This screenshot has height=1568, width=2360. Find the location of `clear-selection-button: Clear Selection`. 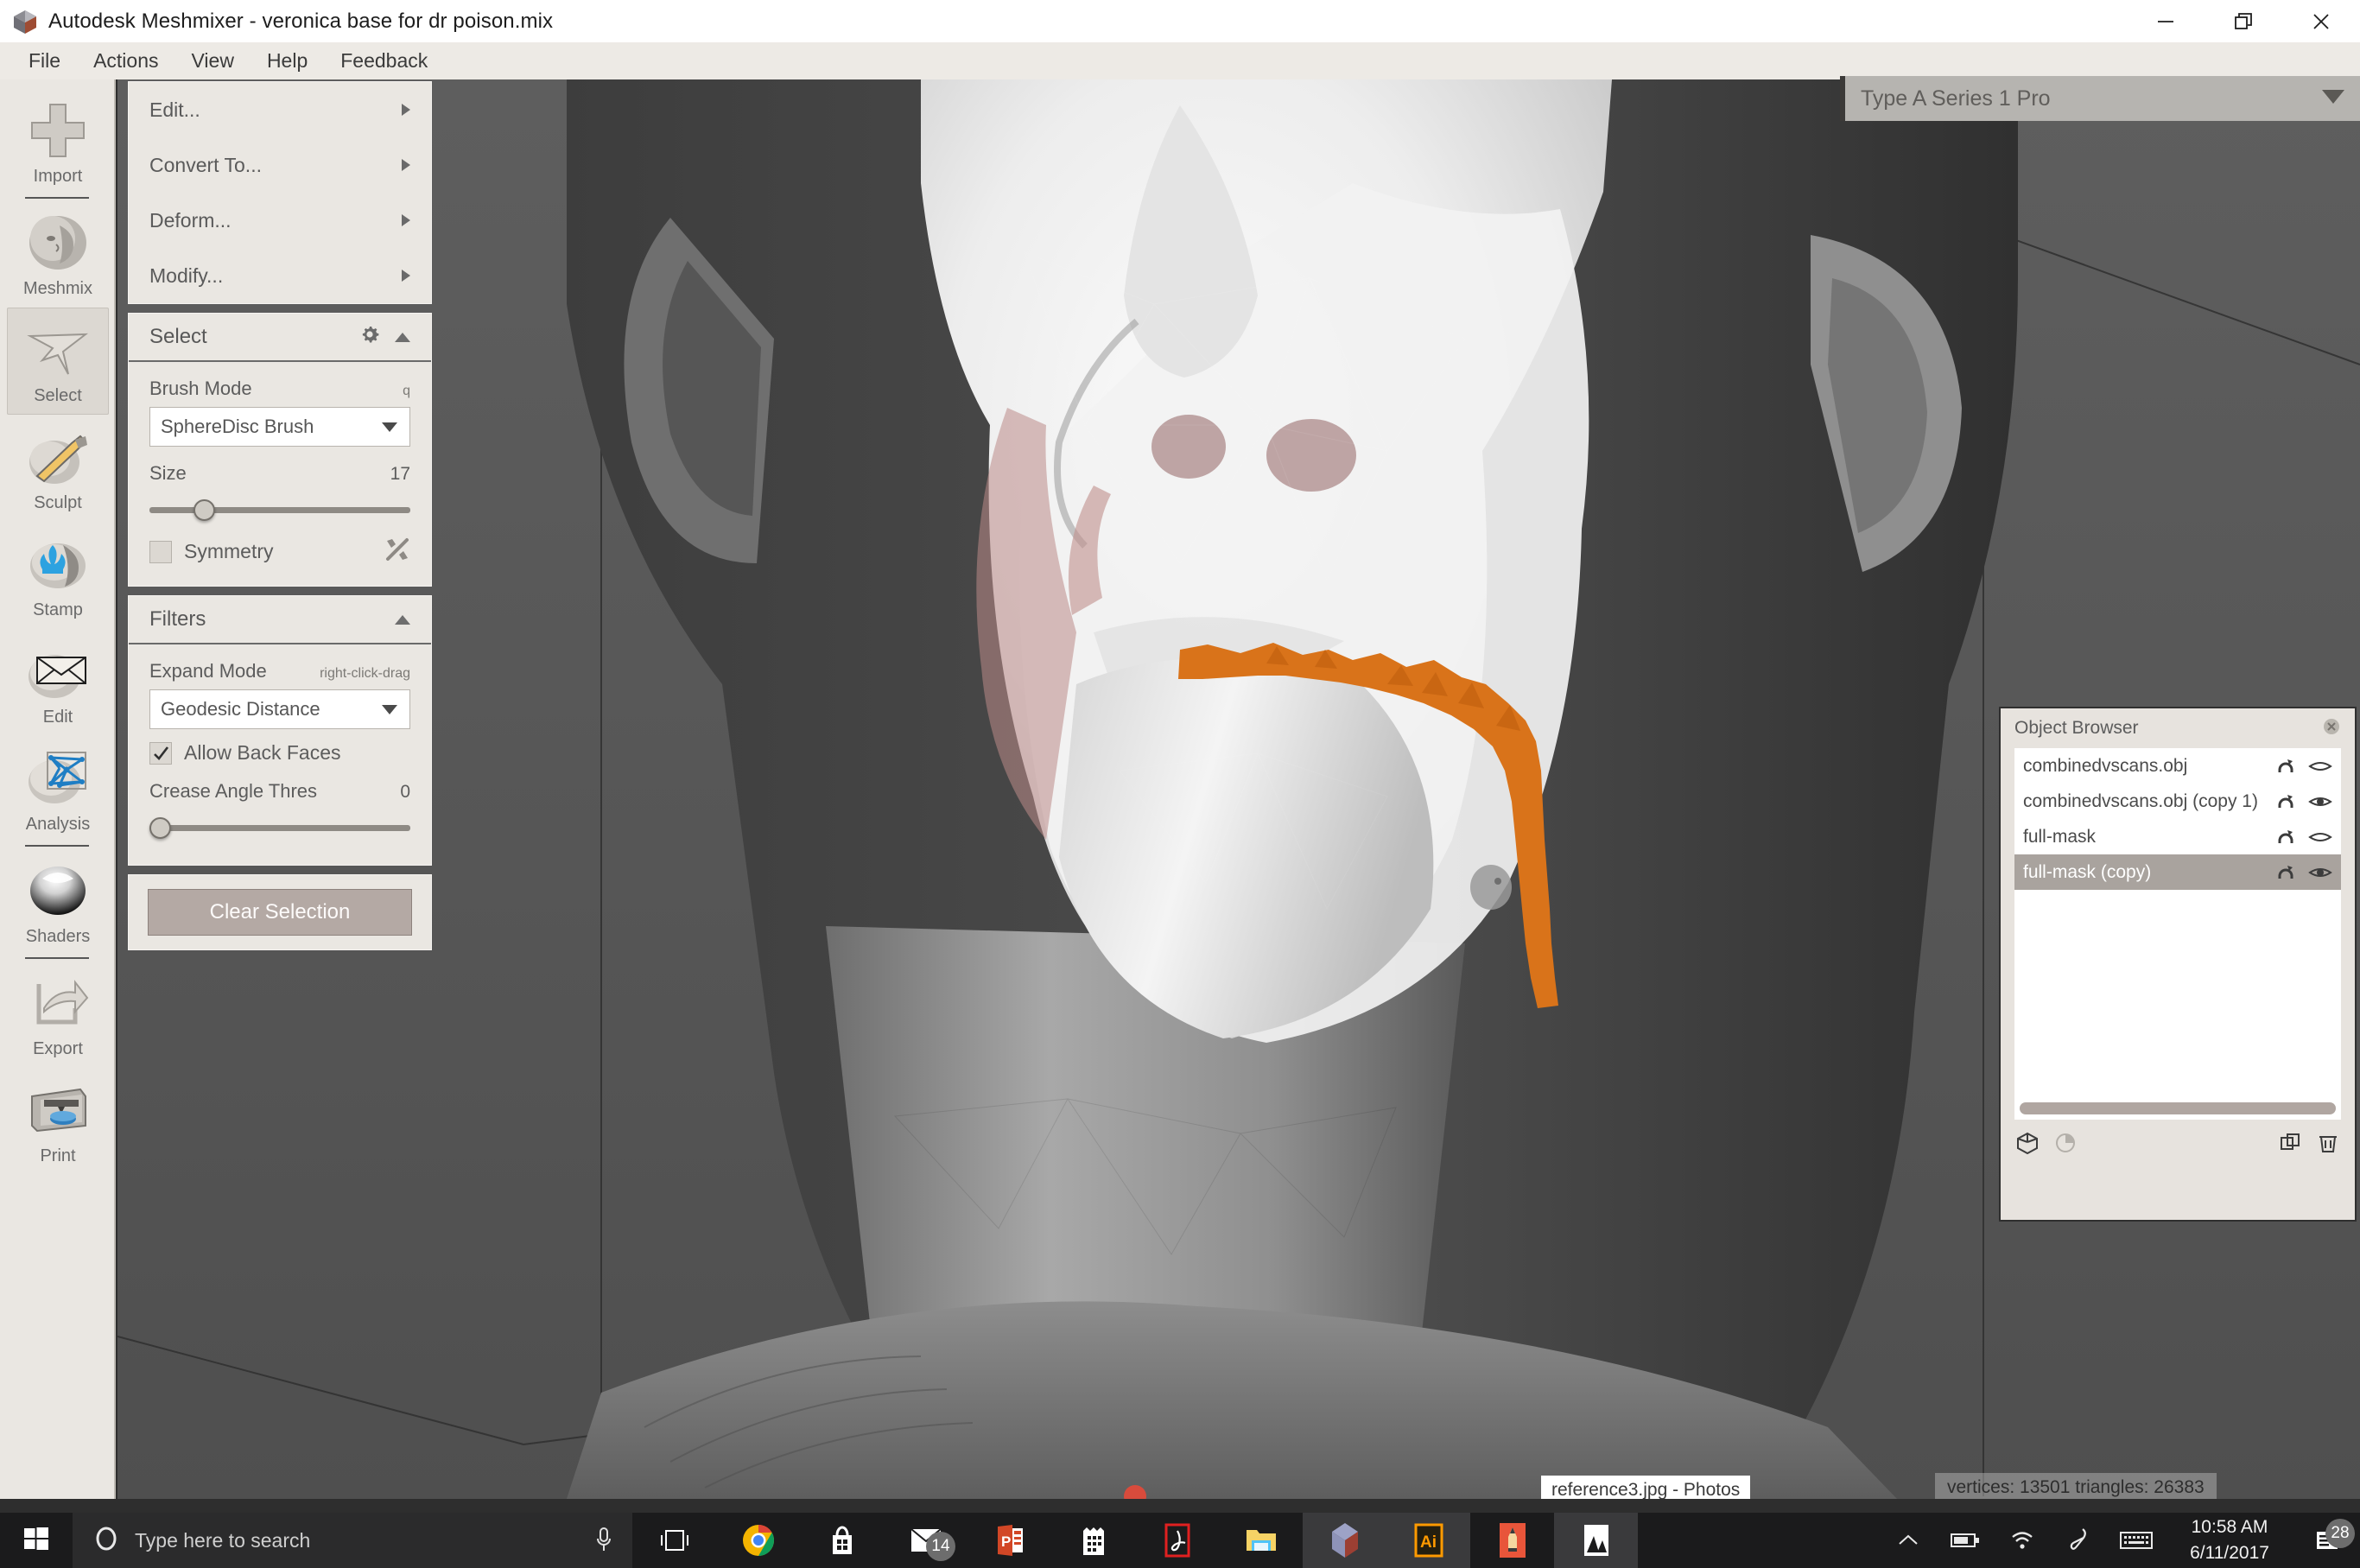

clear-selection-button: Clear Selection is located at coordinates (280, 912).